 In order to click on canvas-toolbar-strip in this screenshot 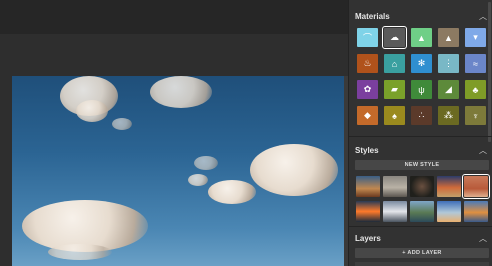, I will do `click(174, 17)`.